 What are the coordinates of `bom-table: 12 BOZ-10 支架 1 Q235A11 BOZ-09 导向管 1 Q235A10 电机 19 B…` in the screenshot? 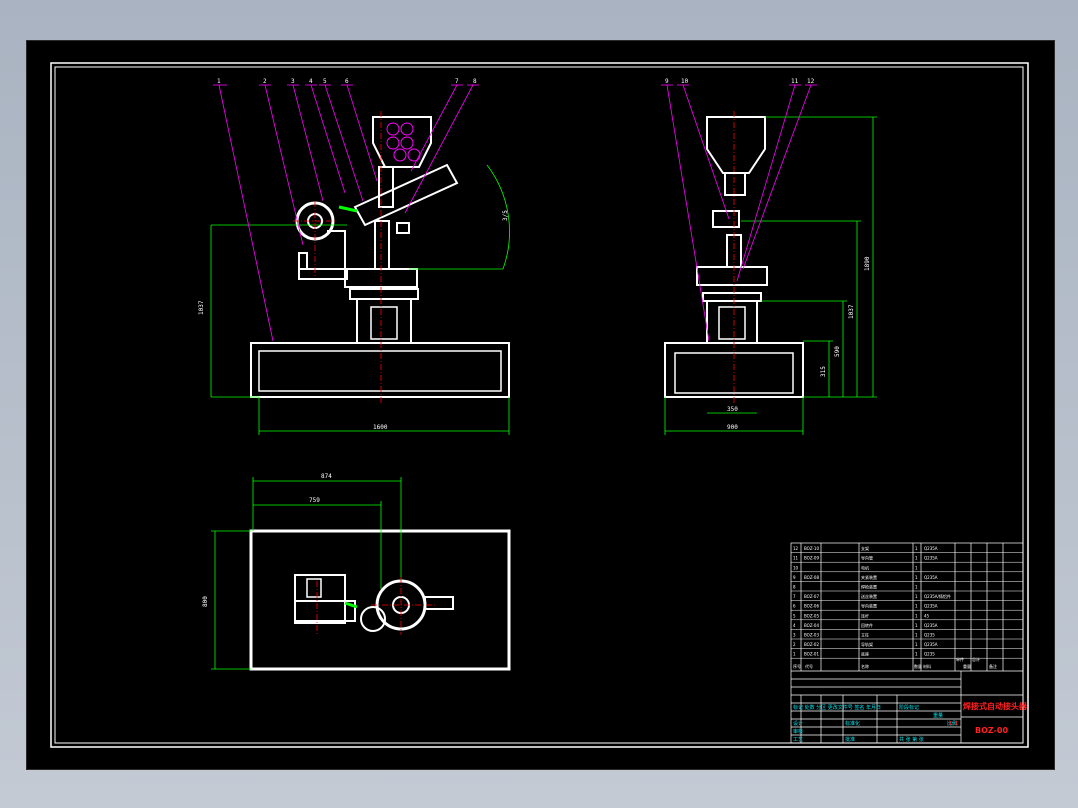 It's located at (907, 602).